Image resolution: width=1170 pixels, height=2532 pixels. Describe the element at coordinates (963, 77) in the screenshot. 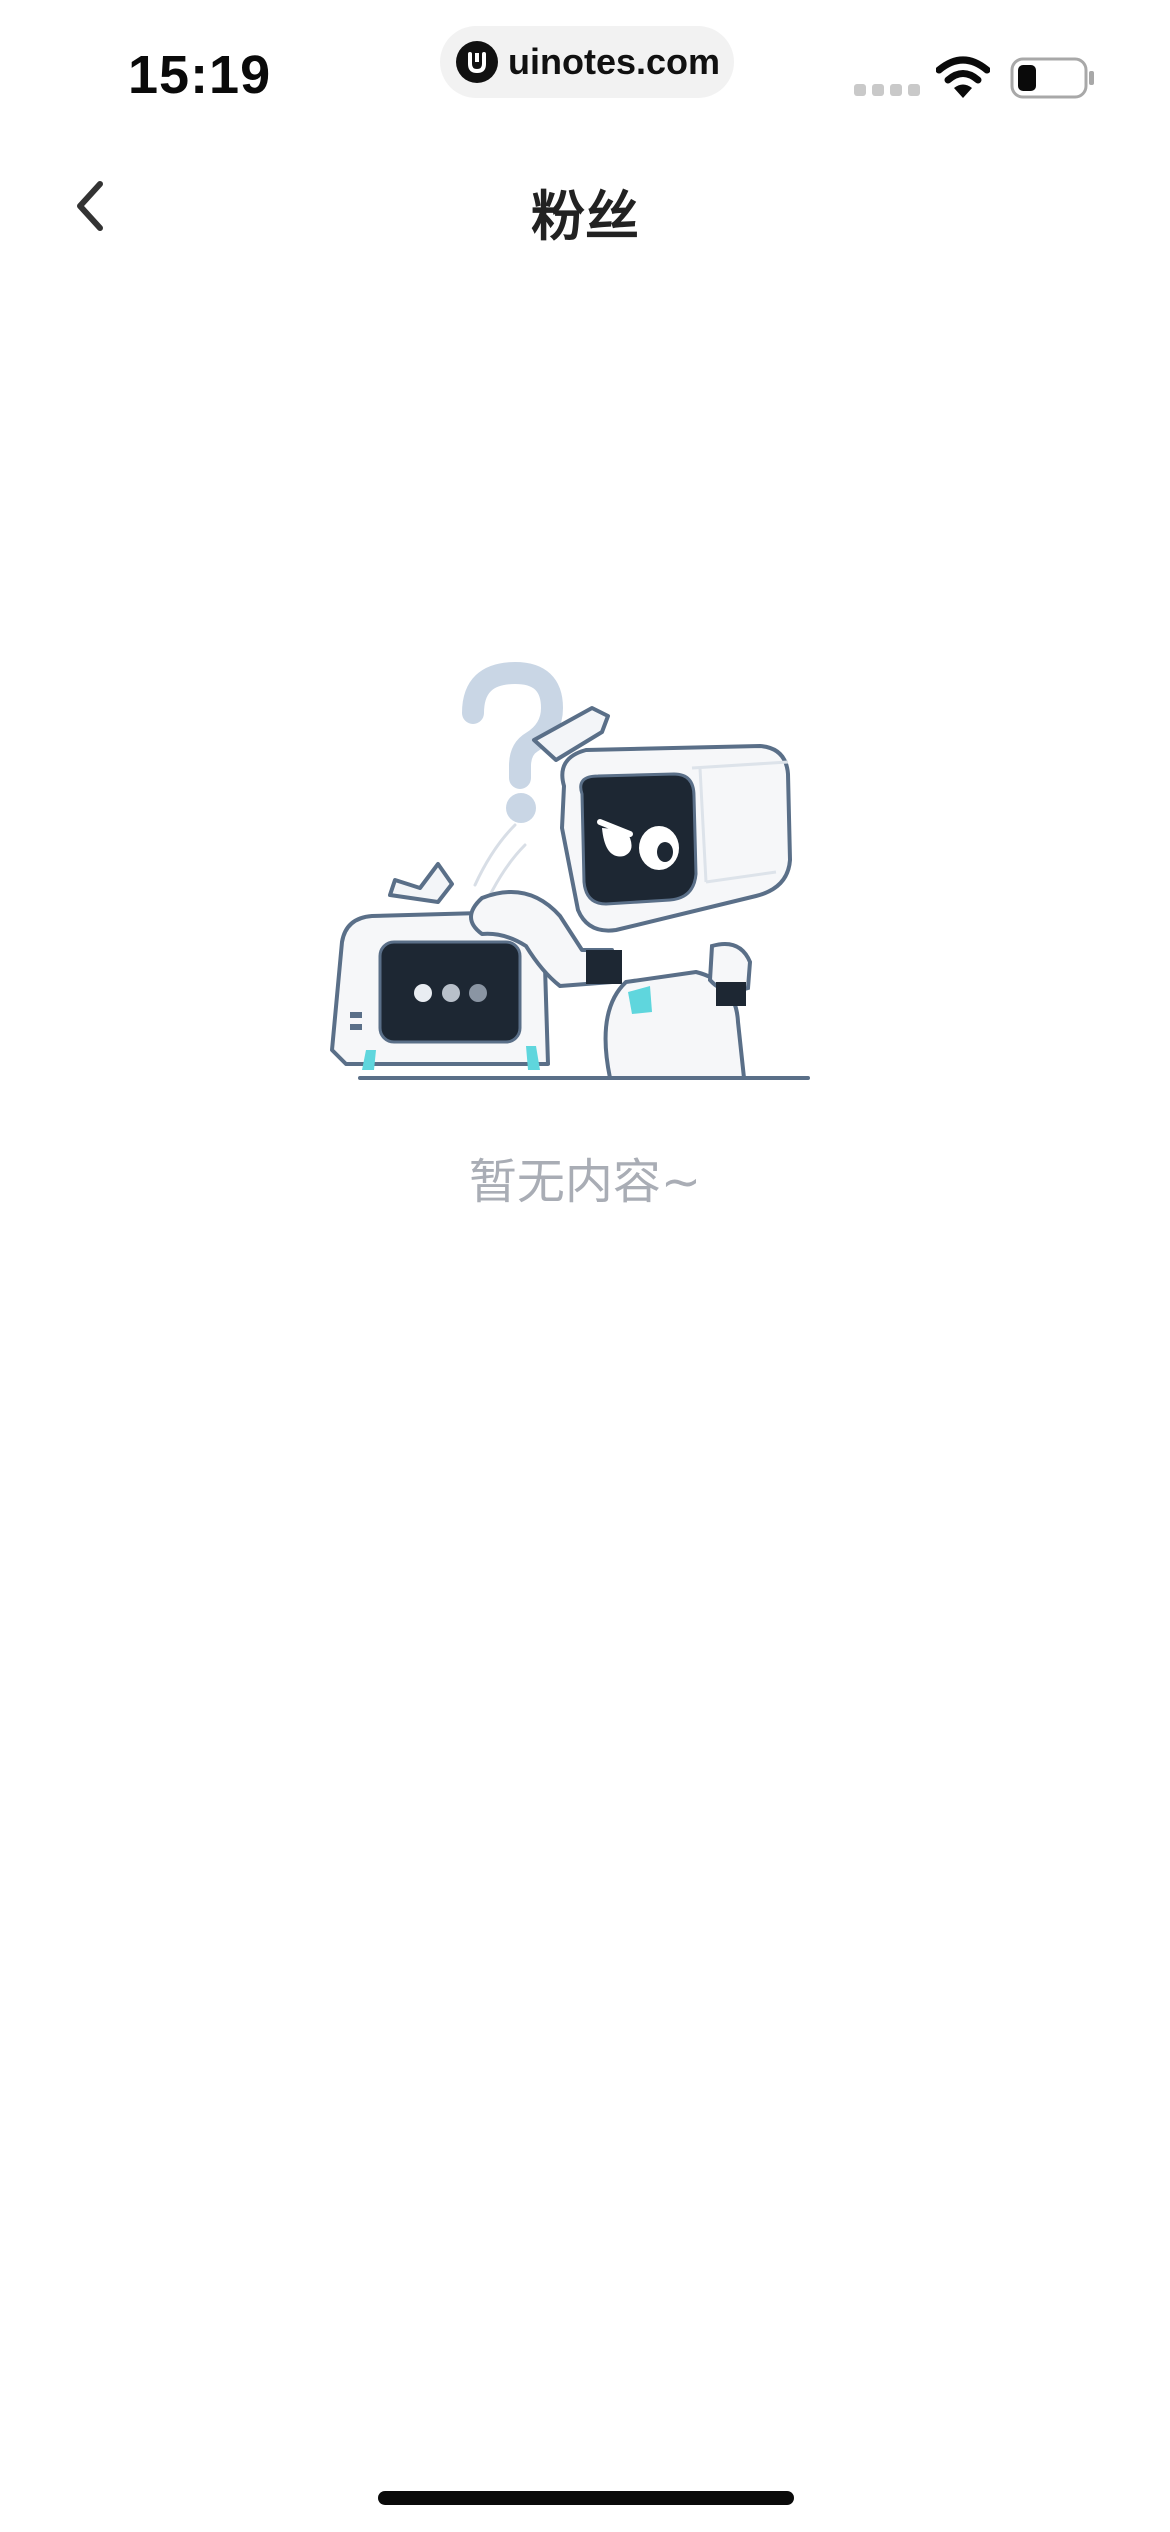

I see `wifi-icon` at that location.